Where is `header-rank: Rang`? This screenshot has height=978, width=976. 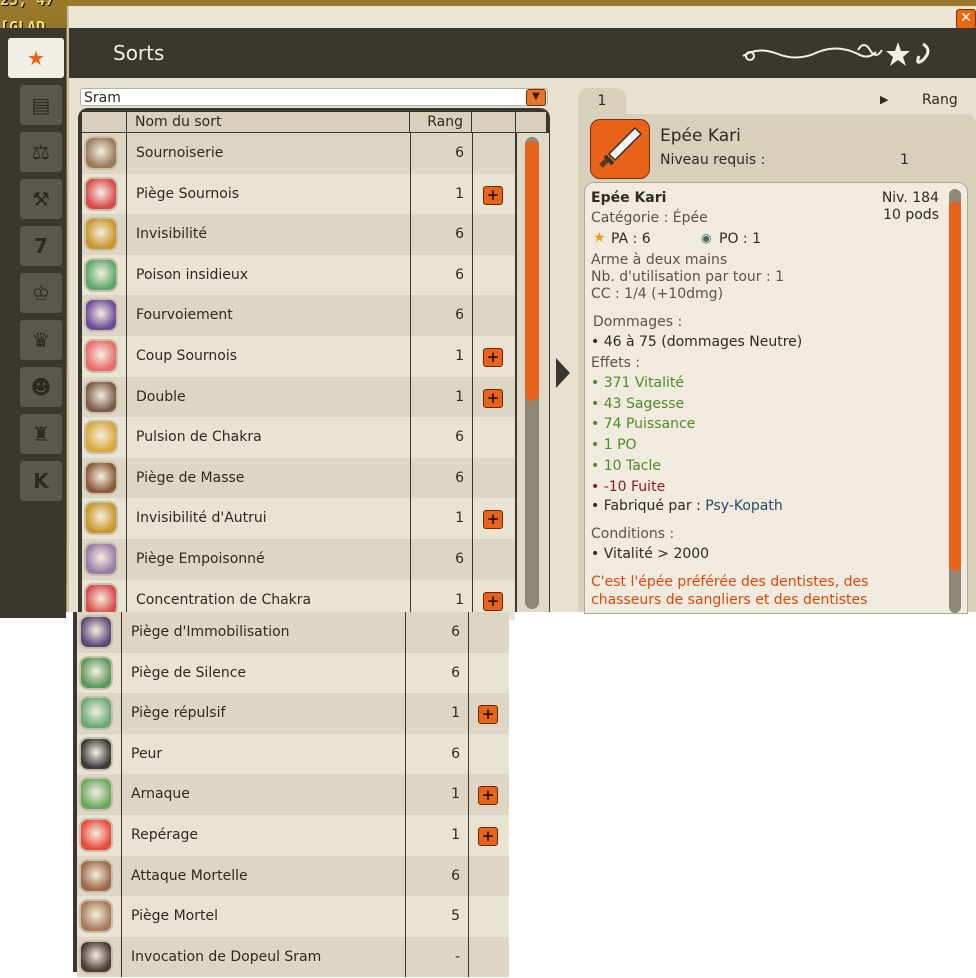 header-rank: Rang is located at coordinates (441, 122).